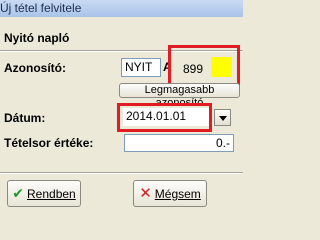  I want to click on title-bar: Új tétel felvitele, so click(121, 8).